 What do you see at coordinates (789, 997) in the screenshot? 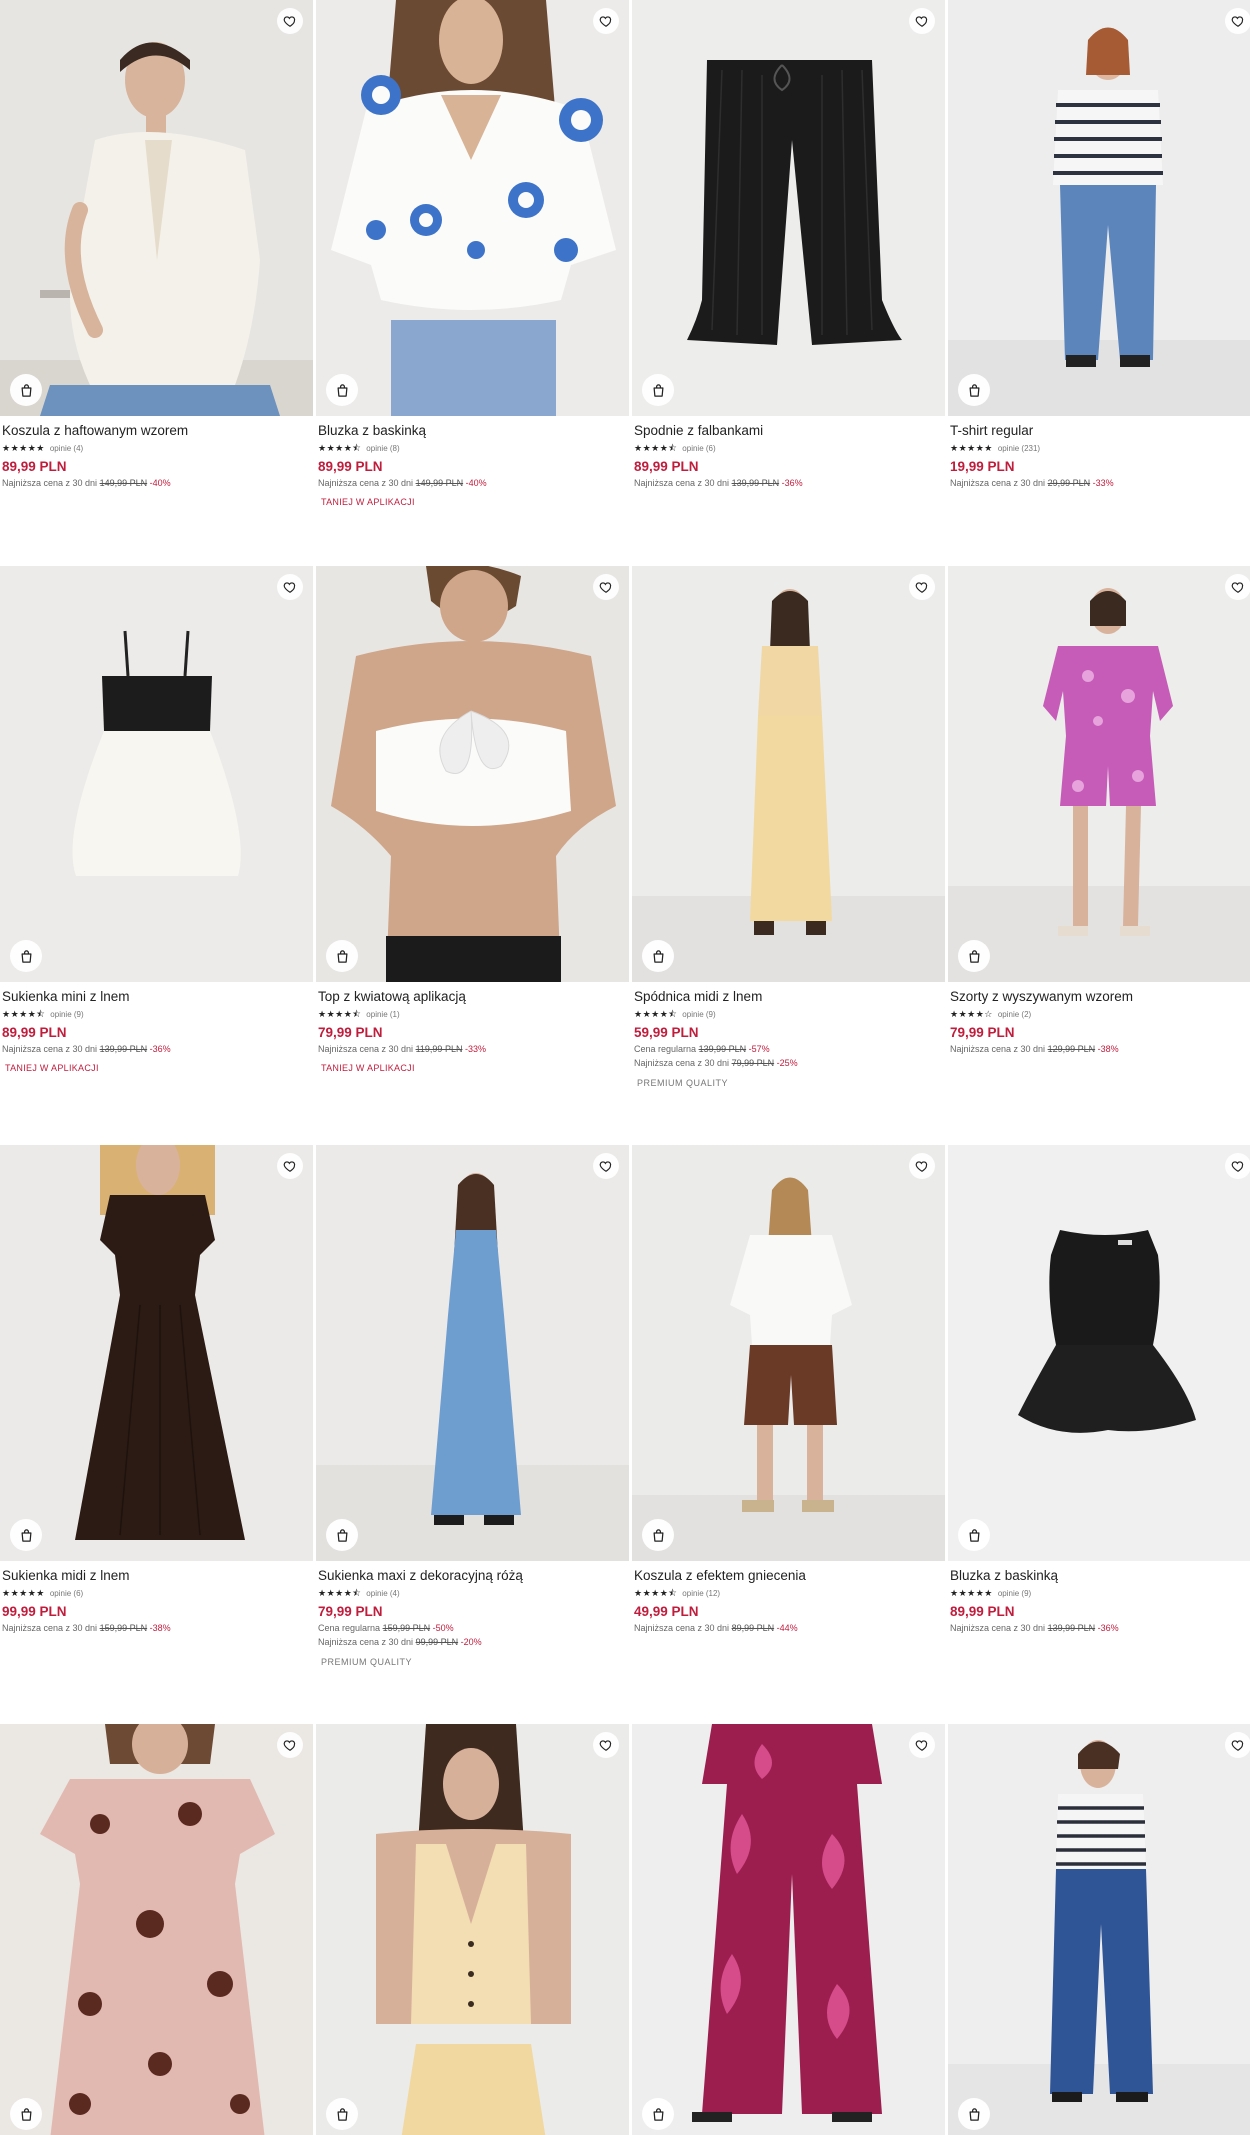
I see `product-title: Spódnica midi z lnem` at bounding box center [789, 997].